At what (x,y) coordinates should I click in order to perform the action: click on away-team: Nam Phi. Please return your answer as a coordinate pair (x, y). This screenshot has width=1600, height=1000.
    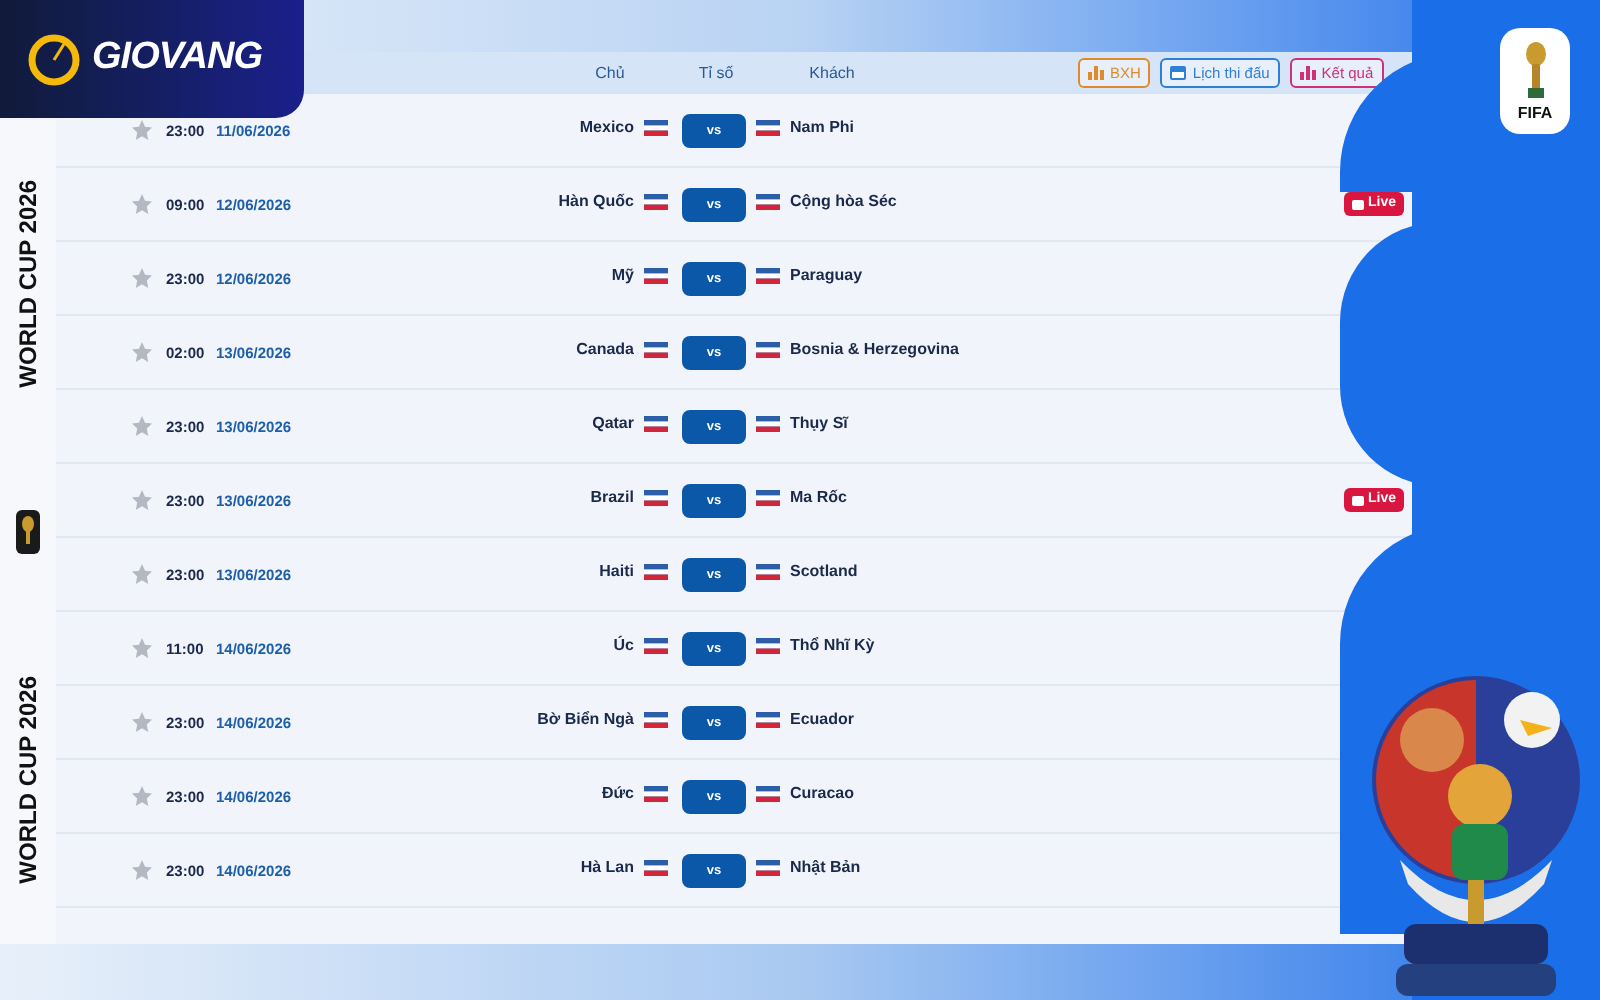
    Looking at the image, I should click on (822, 128).